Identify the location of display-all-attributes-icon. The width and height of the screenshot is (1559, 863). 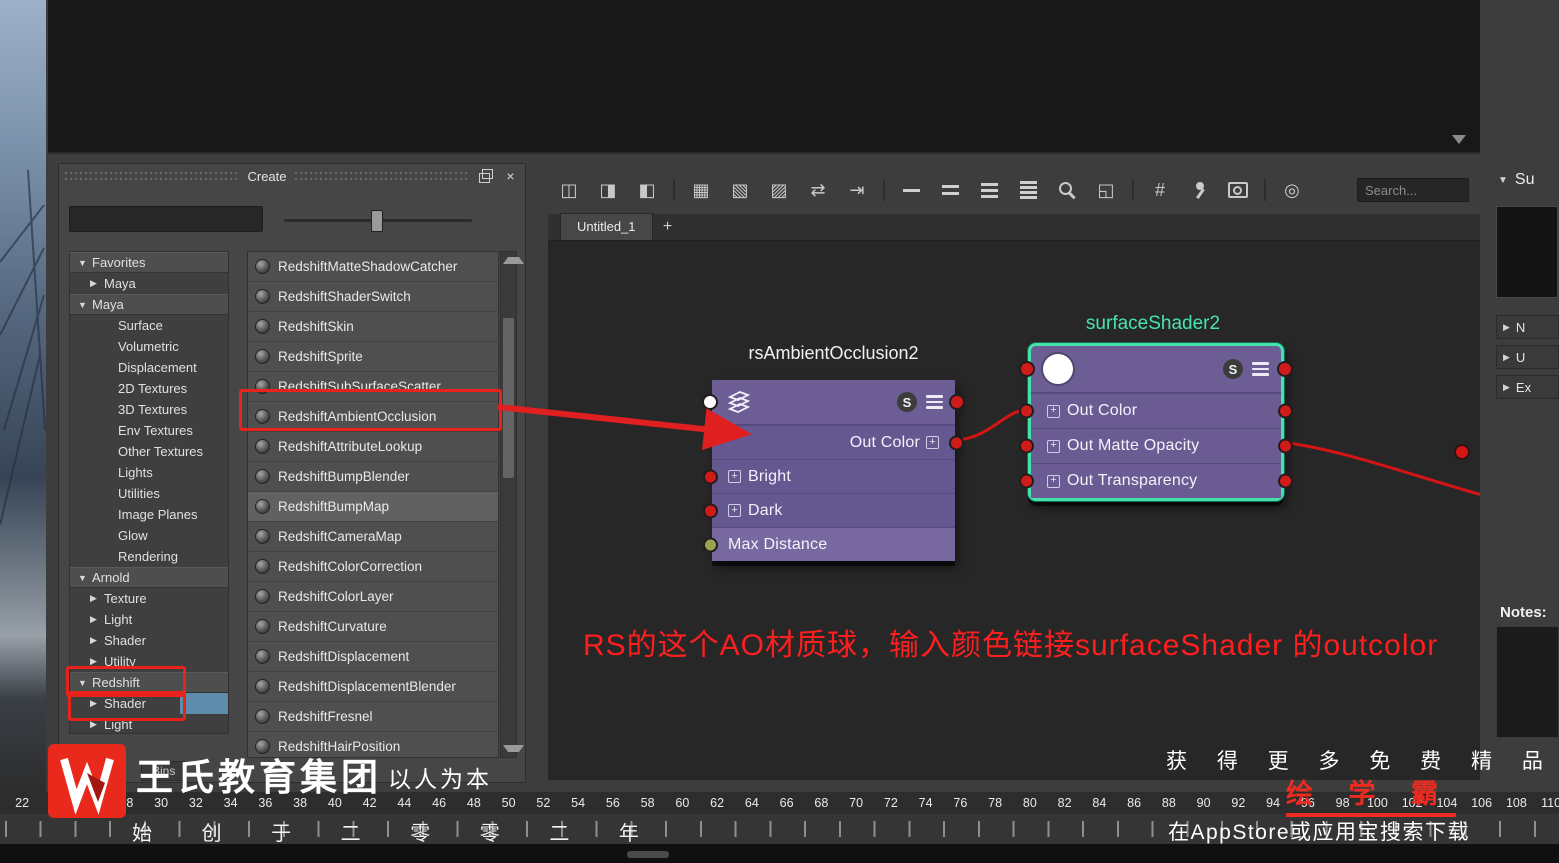
(989, 190).